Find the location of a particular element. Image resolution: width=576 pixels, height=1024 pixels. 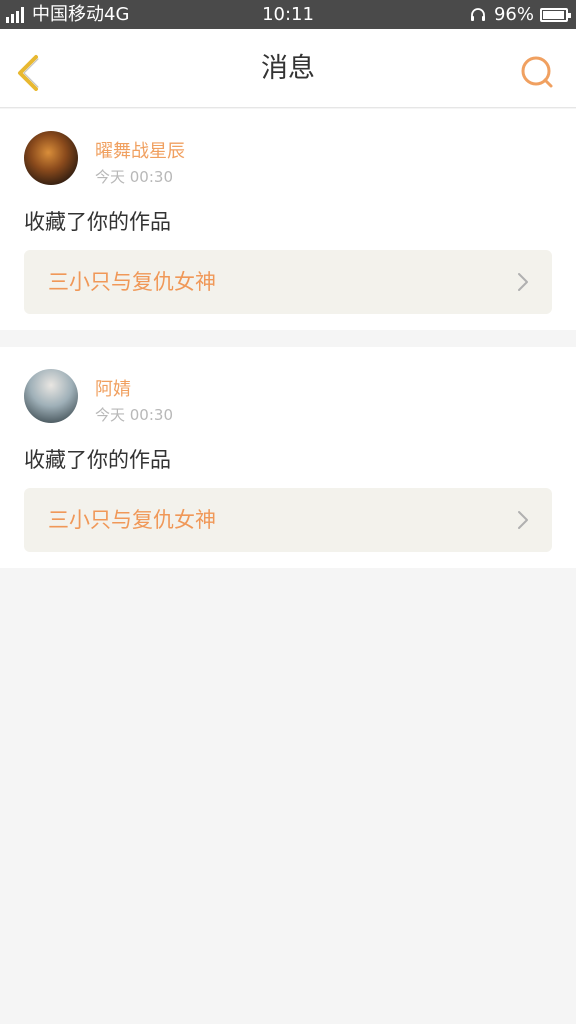

battery-tip is located at coordinates (569, 15).